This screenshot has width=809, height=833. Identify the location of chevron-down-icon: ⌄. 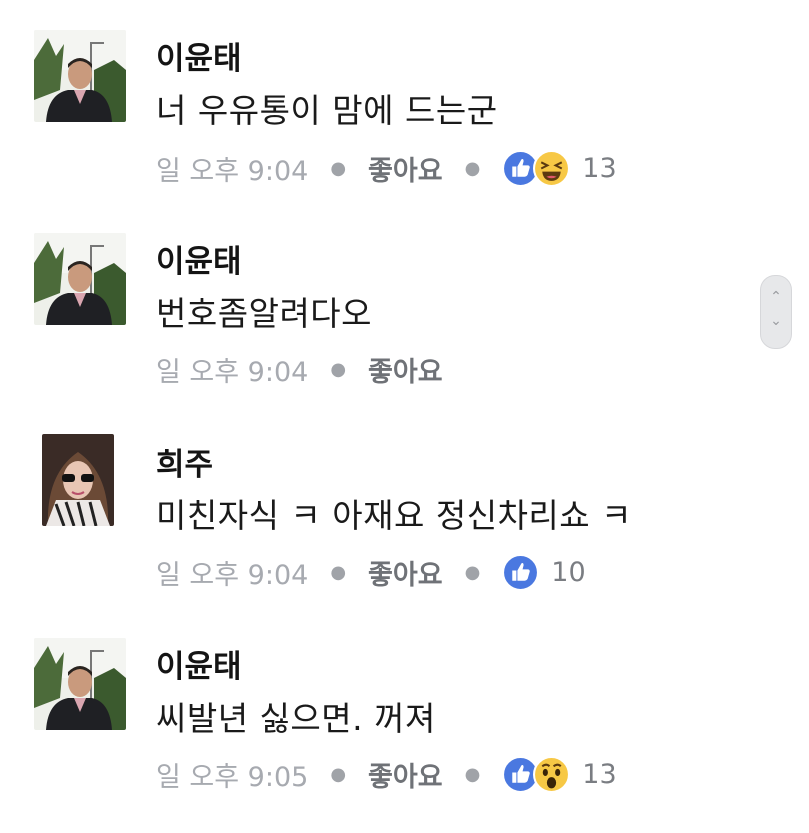
(776, 321).